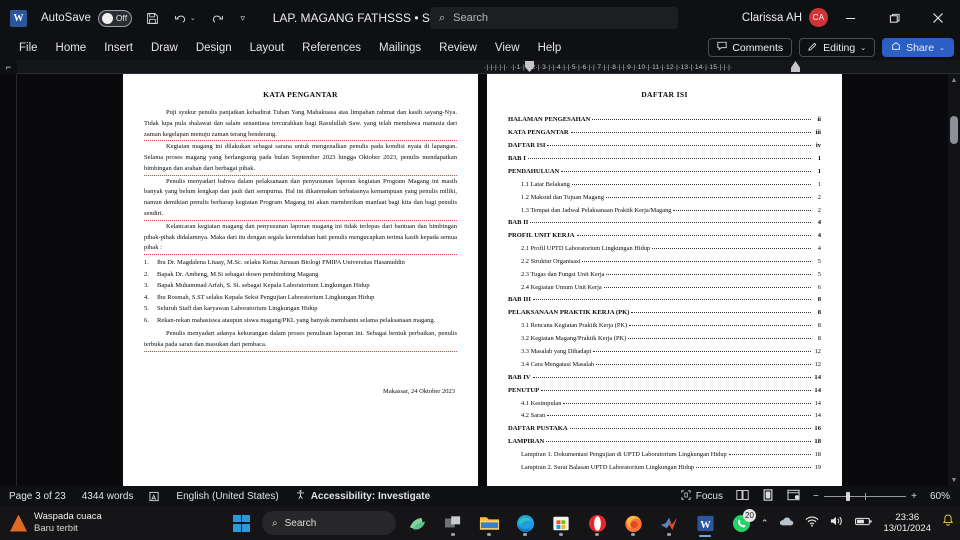  Describe the element at coordinates (664, 339) in the screenshot. I see `toc-entry: 3.2 Kegiatan Magang/Praktik Kerja (PK) 8` at that location.